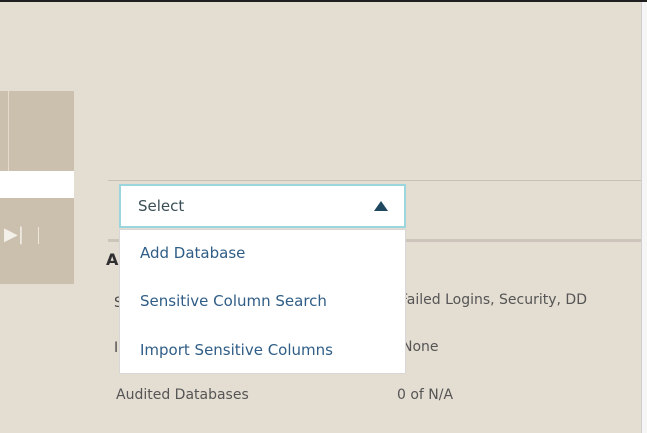  What do you see at coordinates (233, 301) in the screenshot?
I see `menu-item-sensitive-column-search: Sensitive Column Search` at bounding box center [233, 301].